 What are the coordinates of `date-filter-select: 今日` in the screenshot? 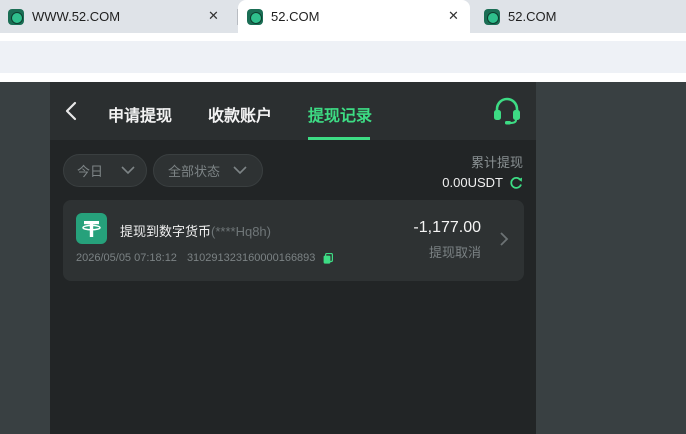 It's located at (105, 170).